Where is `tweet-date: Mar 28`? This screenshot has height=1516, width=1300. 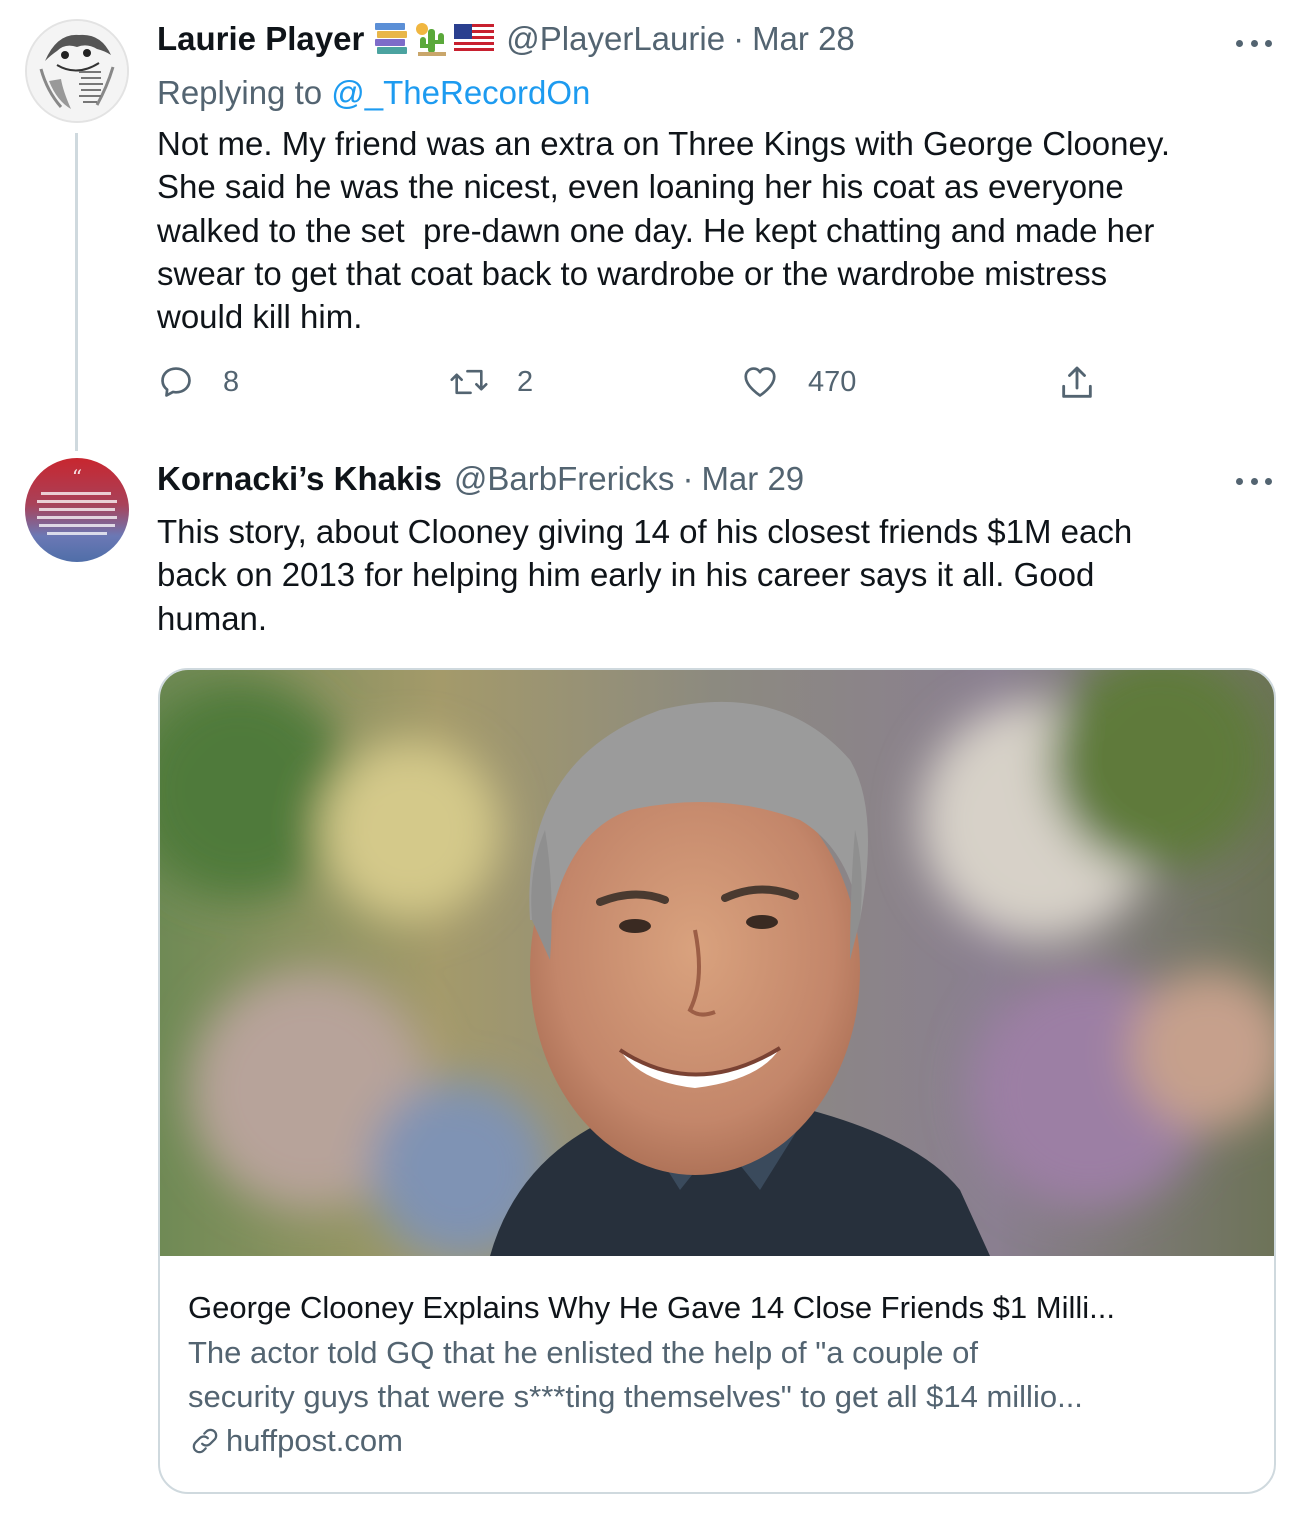 tweet-date: Mar 28 is located at coordinates (803, 39).